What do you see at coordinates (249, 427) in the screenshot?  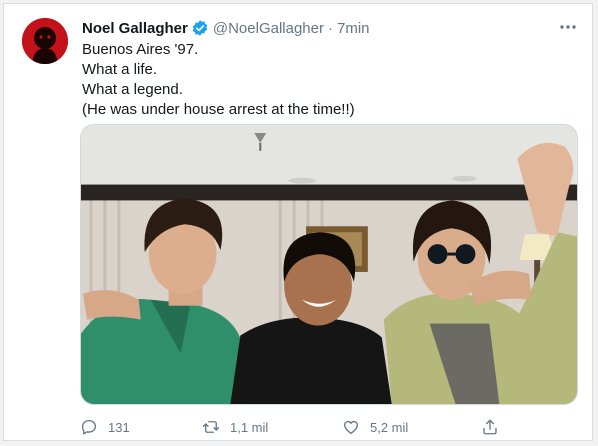 I see `retweet-count: 1,1 mil` at bounding box center [249, 427].